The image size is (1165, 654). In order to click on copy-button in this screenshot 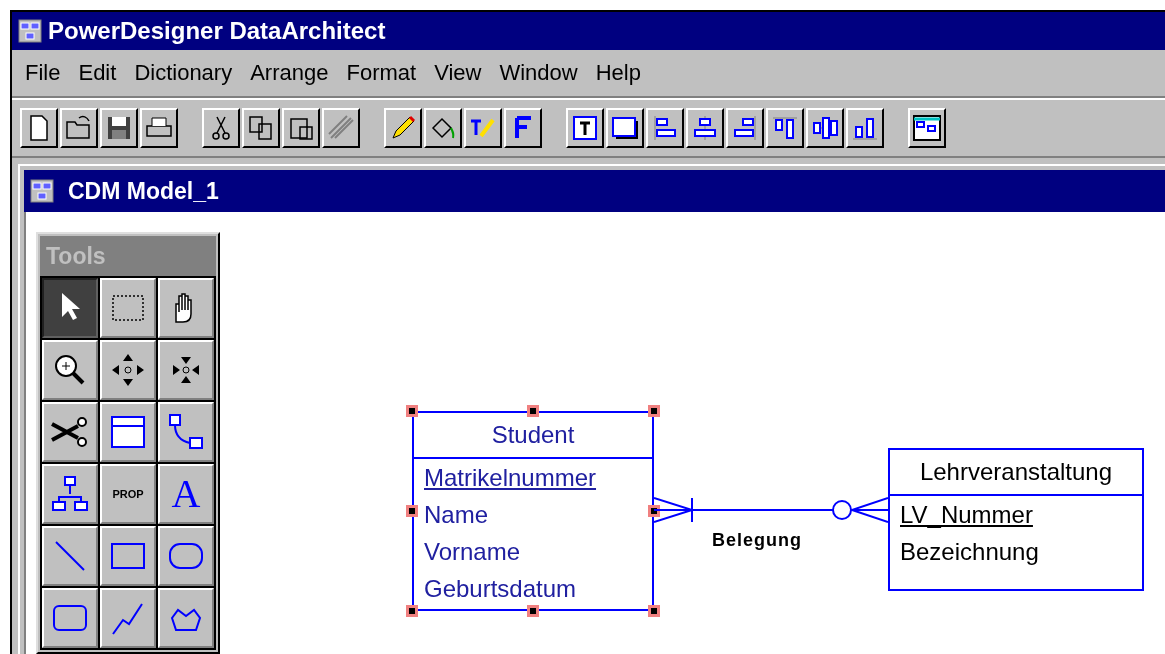, I will do `click(261, 128)`.